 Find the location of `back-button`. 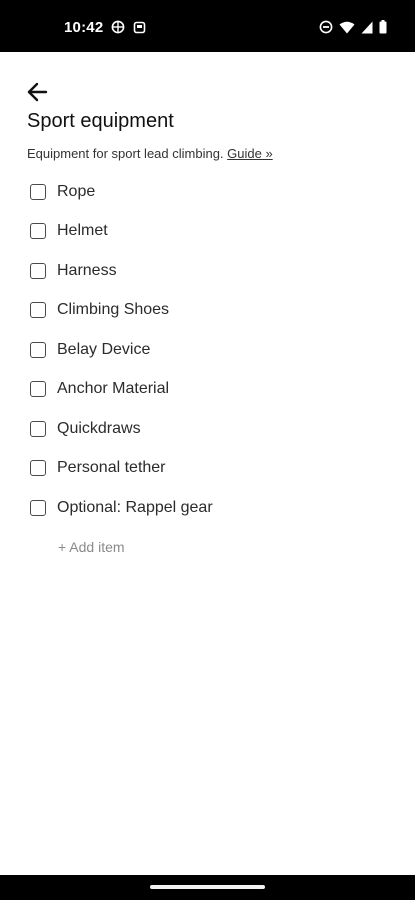

back-button is located at coordinates (37, 92).